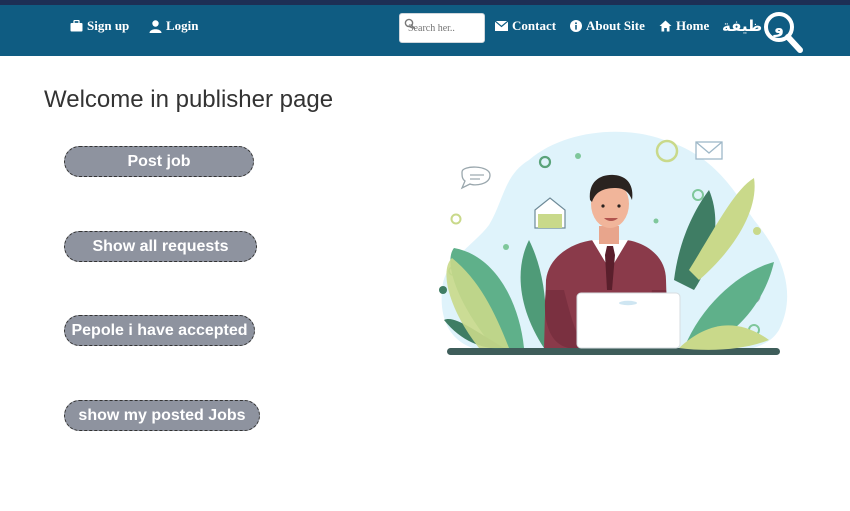 This screenshot has width=850, height=511. I want to click on about-link: About Site, so click(607, 26).